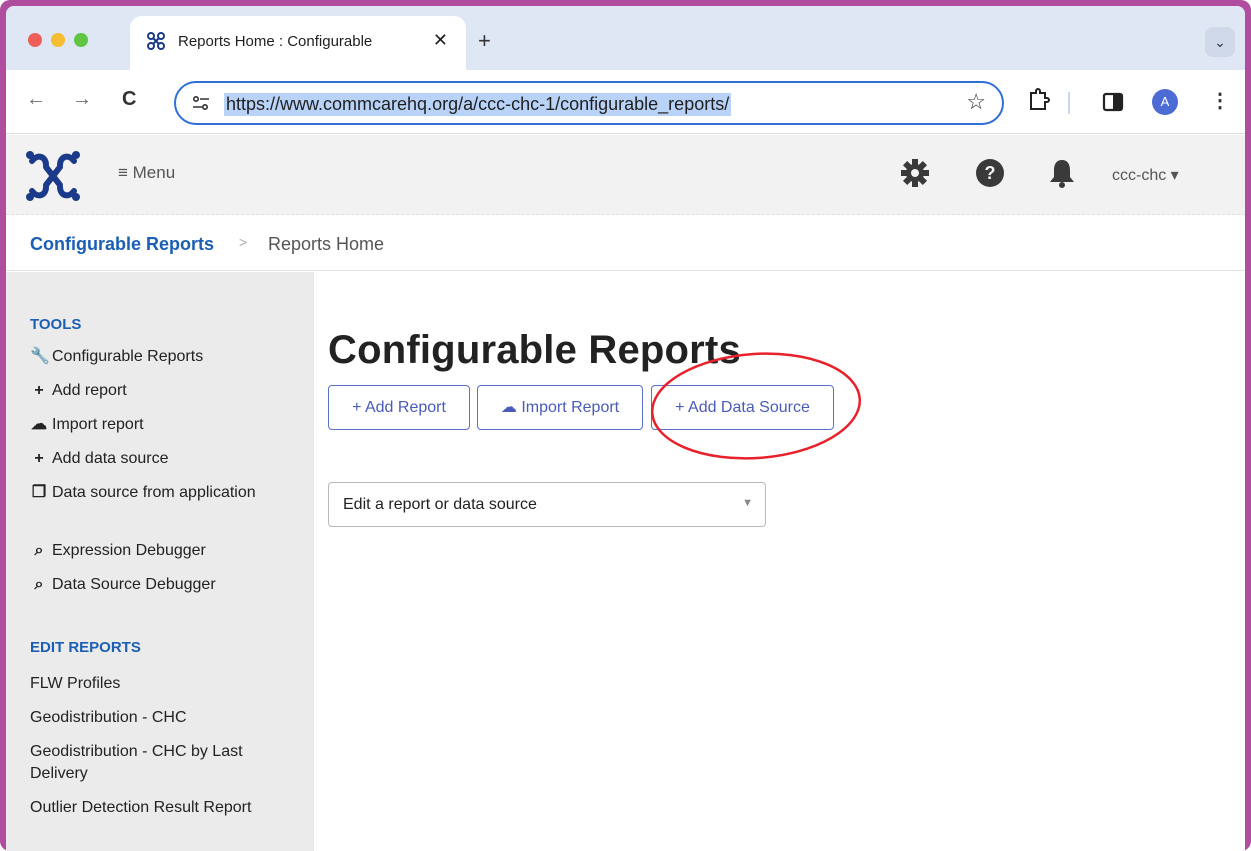 The image size is (1251, 851). Describe the element at coordinates (399, 407) in the screenshot. I see `add-report-button: + Add Report` at that location.